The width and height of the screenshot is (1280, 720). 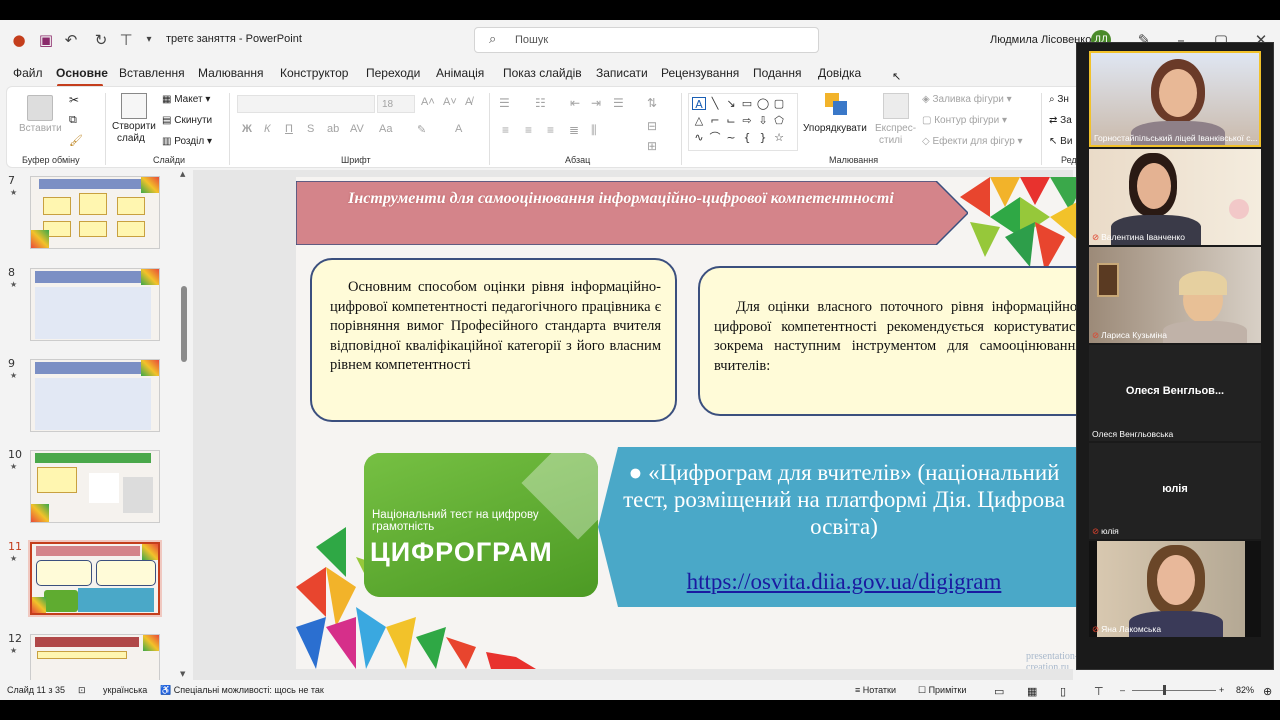 What do you see at coordinates (186, 99) in the screenshot?
I see `layout-button: ▦ Макет ▾` at bounding box center [186, 99].